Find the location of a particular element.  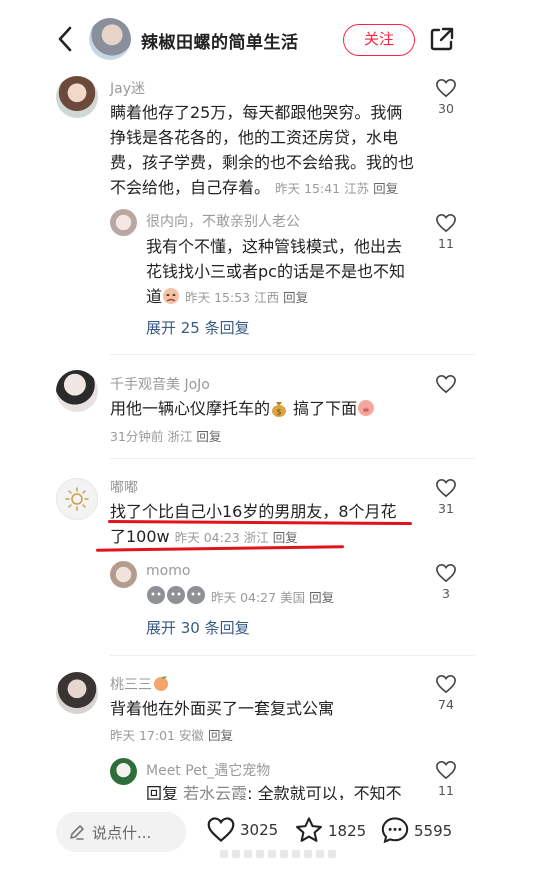

reply-meta: 昨天 04:27 美国 回复 is located at coordinates (274, 597).